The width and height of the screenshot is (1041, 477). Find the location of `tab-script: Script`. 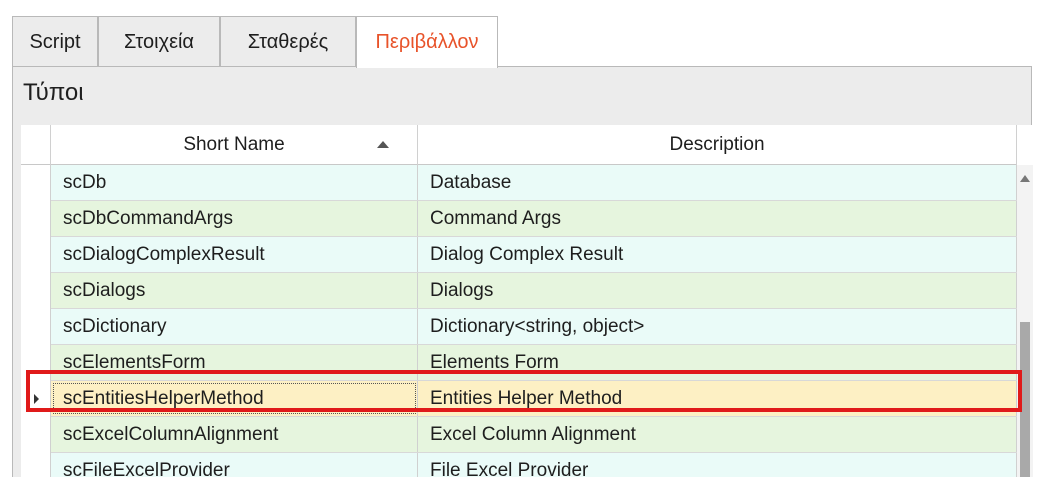

tab-script: Script is located at coordinates (55, 41).